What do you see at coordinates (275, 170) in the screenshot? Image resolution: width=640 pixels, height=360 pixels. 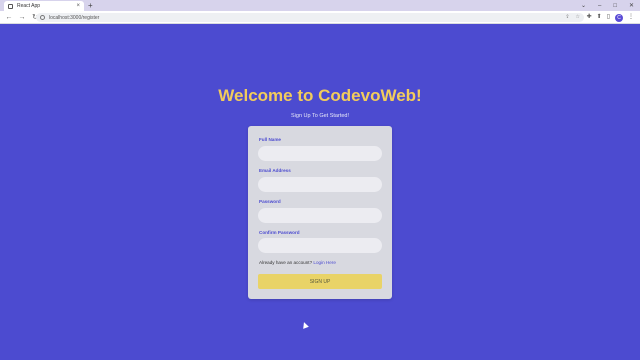 I see `email-label: Email Address` at bounding box center [275, 170].